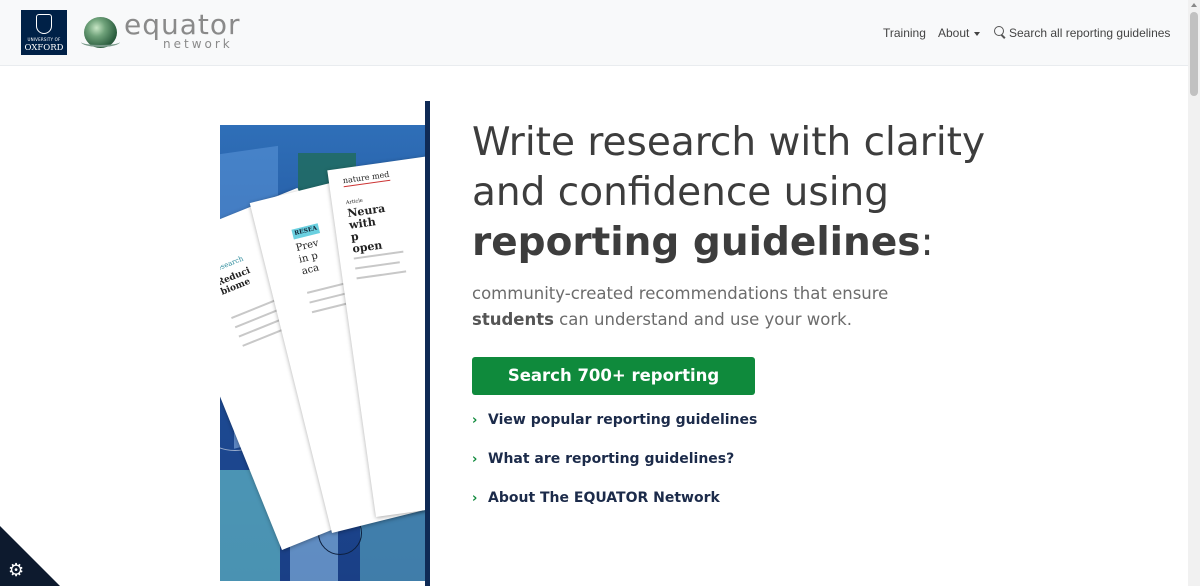  What do you see at coordinates (100, 32) in the screenshot?
I see `equator-globe-icon` at bounding box center [100, 32].